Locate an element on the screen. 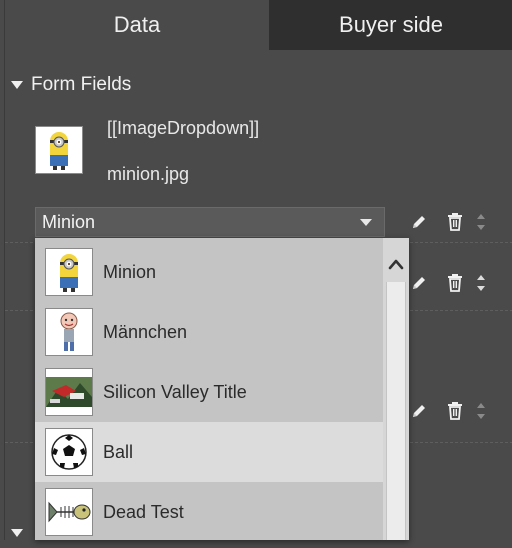  option-label: Silicon Valley Title is located at coordinates (175, 391).